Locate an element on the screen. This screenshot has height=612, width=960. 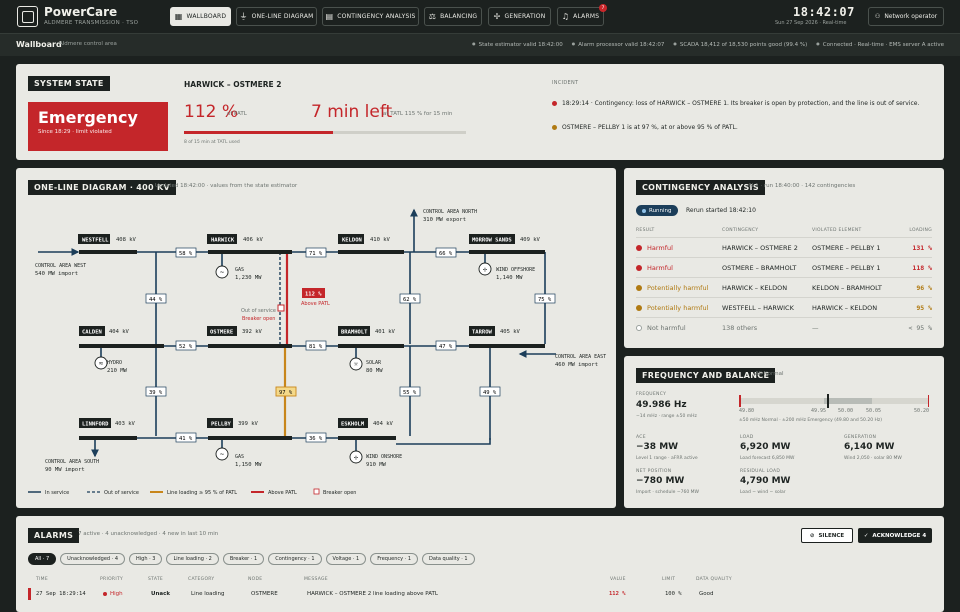
voltage-pellby: 399 kV is located at coordinates (248, 424).